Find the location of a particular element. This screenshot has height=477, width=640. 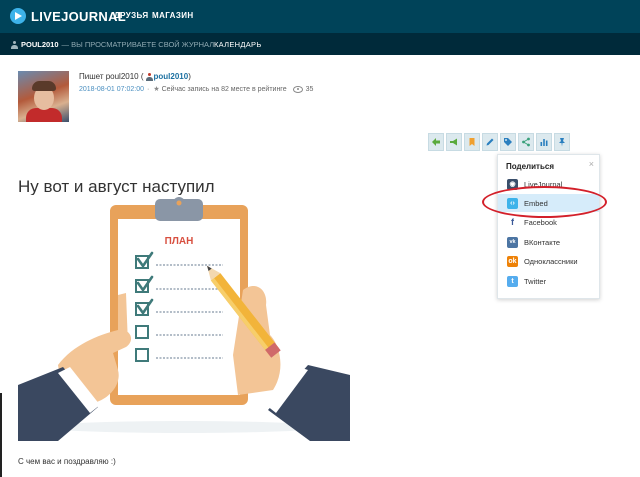

pin-icon is located at coordinates (562, 142).